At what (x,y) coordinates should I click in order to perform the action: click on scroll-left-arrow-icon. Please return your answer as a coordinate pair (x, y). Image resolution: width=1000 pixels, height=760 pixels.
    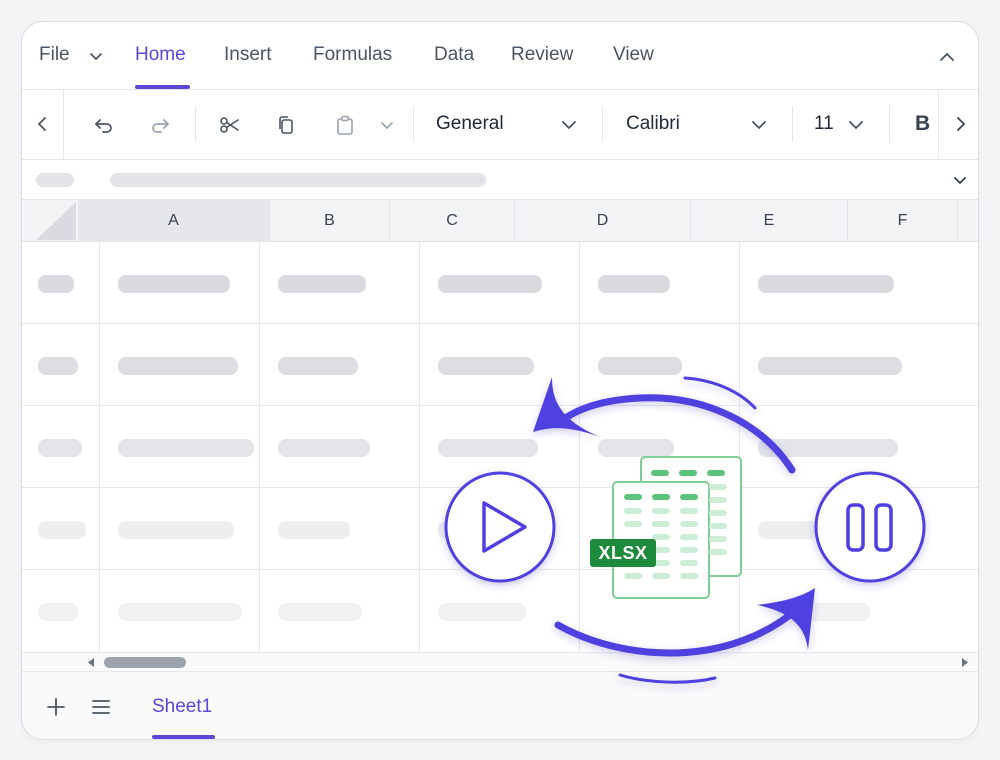
    Looking at the image, I should click on (91, 662).